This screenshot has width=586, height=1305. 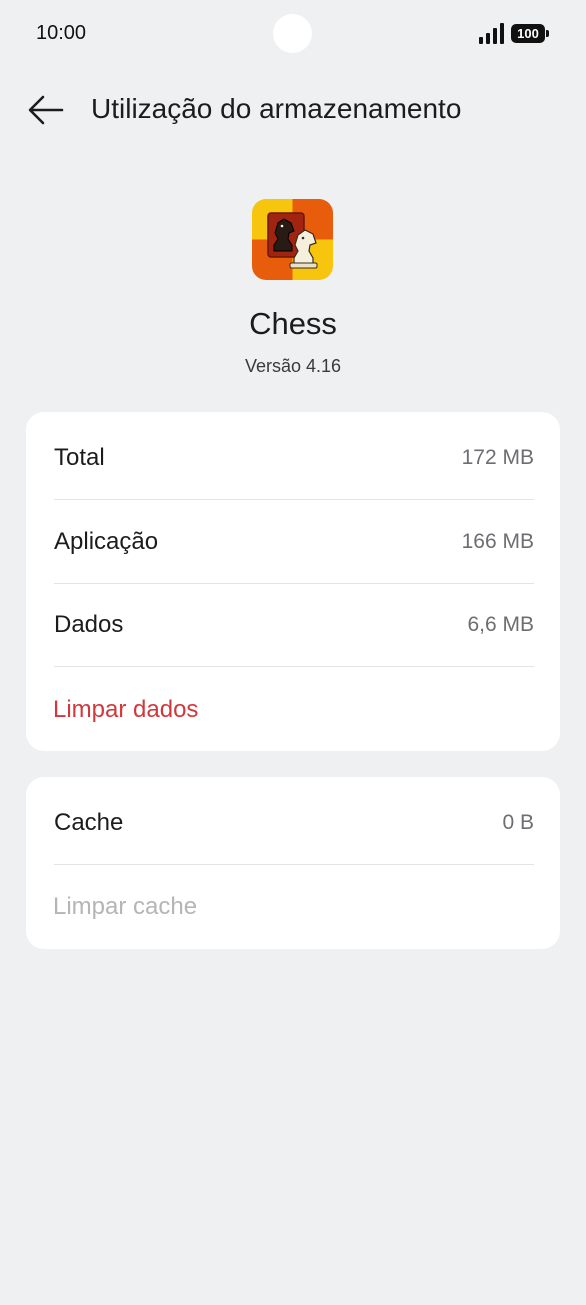 What do you see at coordinates (293, 366) in the screenshot?
I see `app-version: Versão 4.16` at bounding box center [293, 366].